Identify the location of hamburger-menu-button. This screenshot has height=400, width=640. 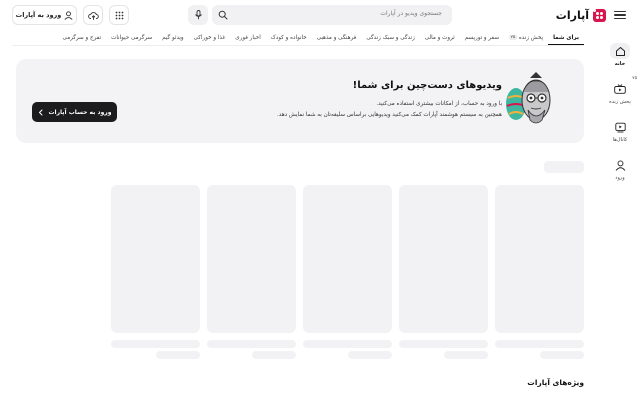
(620, 15).